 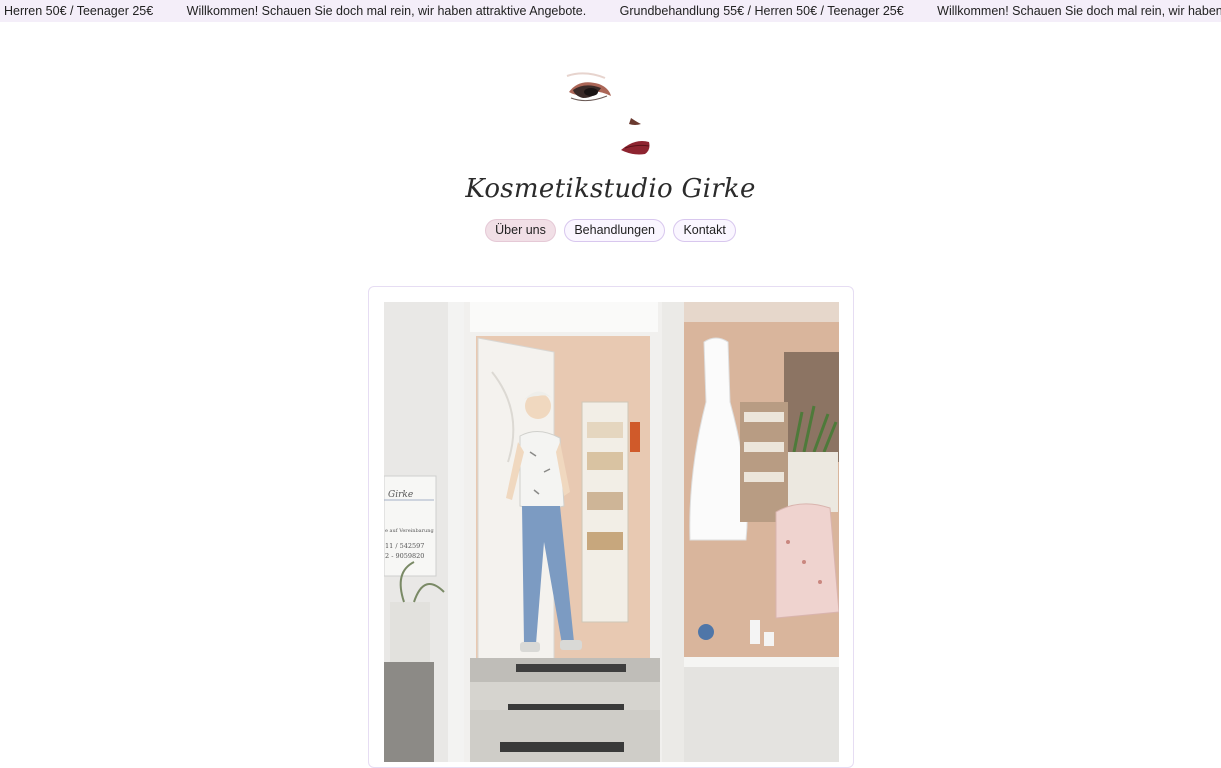 What do you see at coordinates (400, 495) in the screenshot?
I see `sign-name: Girke` at bounding box center [400, 495].